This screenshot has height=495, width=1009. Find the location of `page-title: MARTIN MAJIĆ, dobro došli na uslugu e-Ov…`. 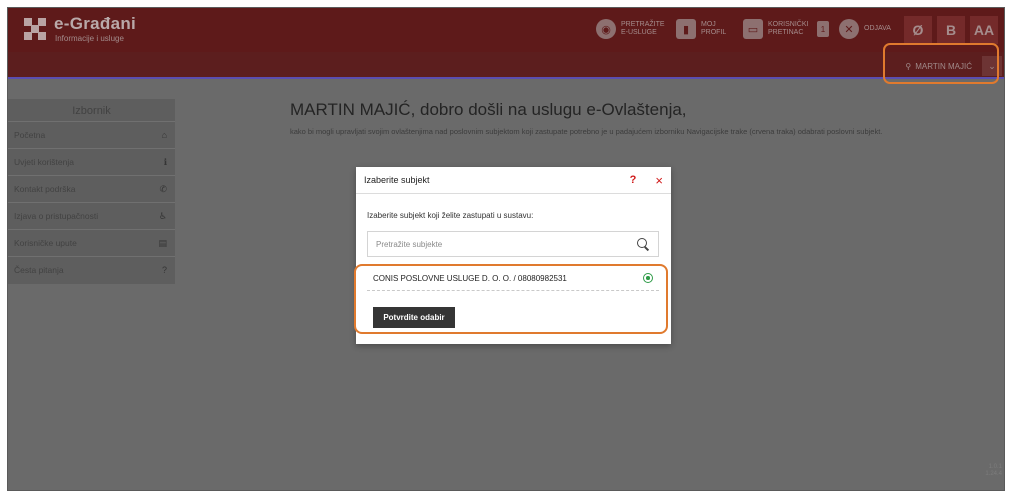

page-title: MARTIN MAJIĆ, dobro došli na uslugu e-Ov… is located at coordinates (488, 109).